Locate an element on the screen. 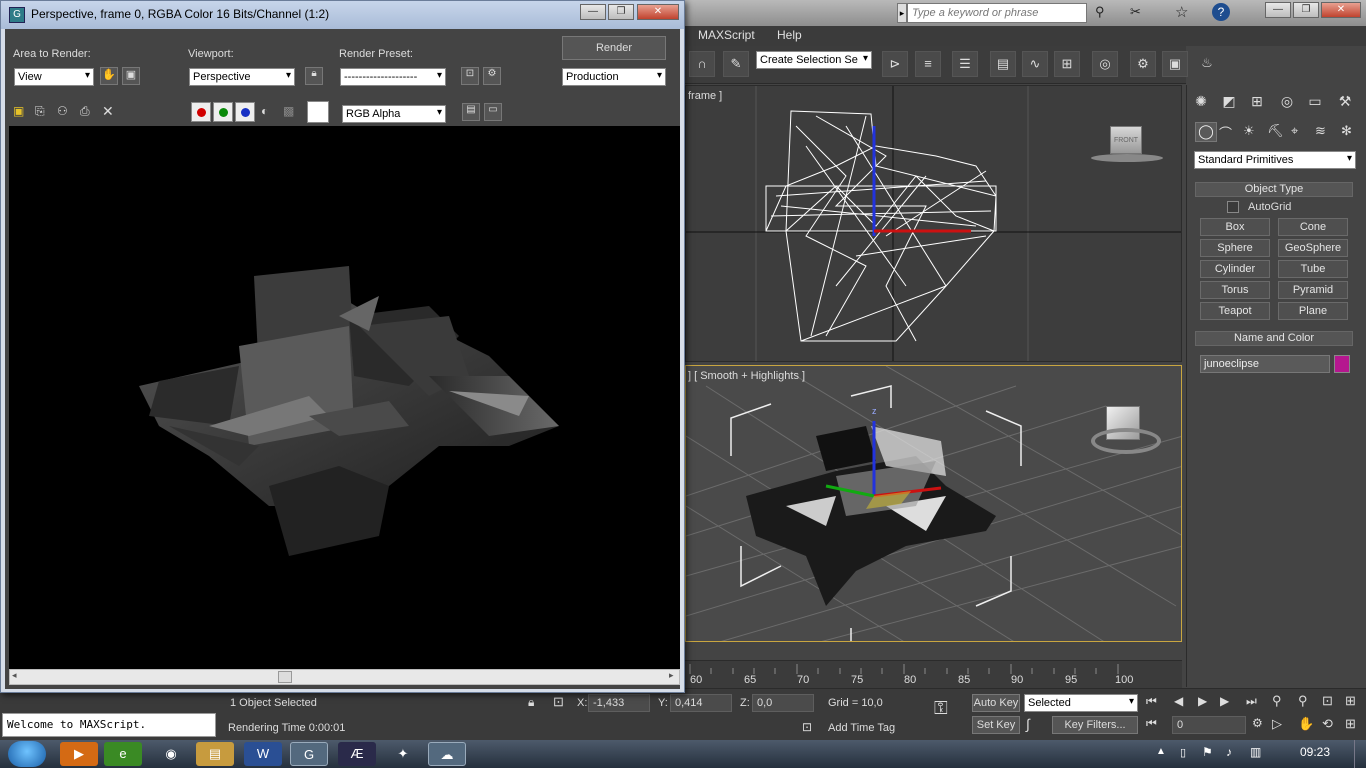  search-arrow-icon: ▸ is located at coordinates (902, 13).